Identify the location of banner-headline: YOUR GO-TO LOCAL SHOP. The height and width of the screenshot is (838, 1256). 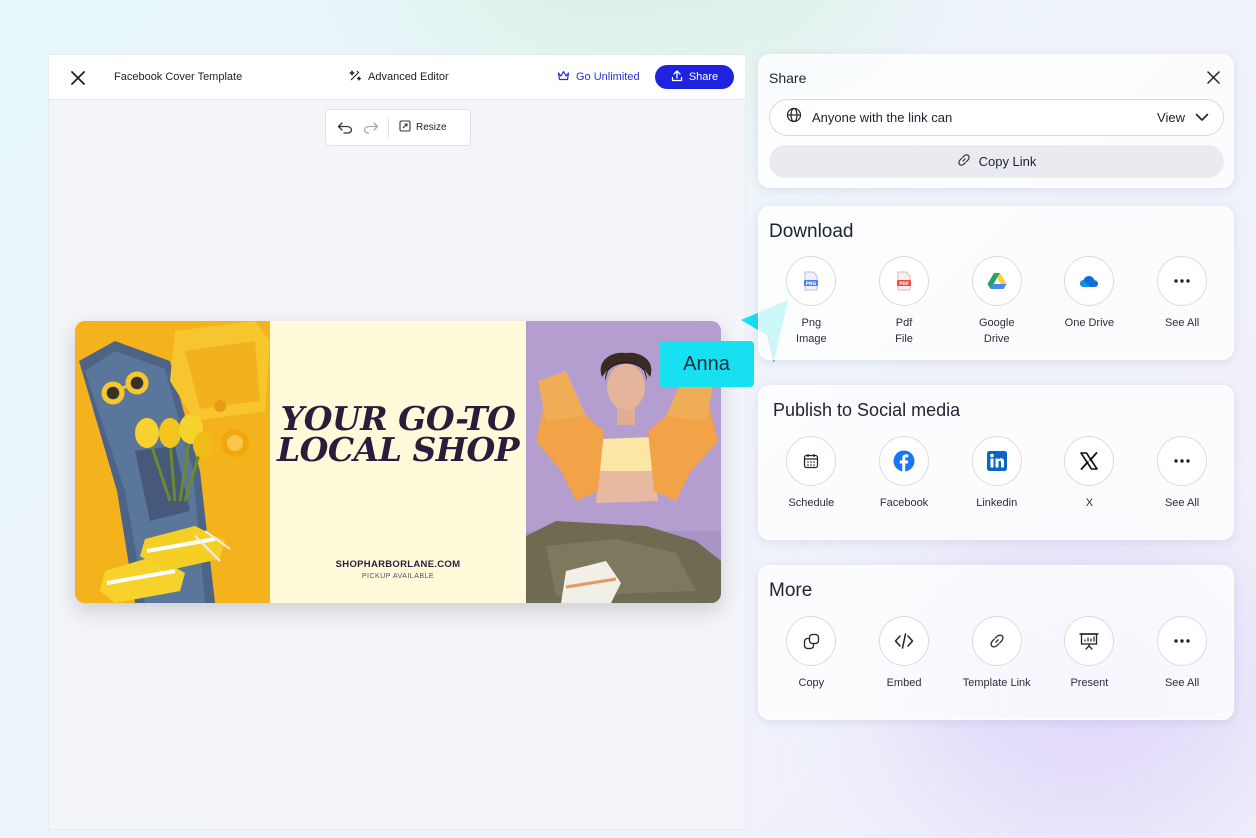
(398, 435).